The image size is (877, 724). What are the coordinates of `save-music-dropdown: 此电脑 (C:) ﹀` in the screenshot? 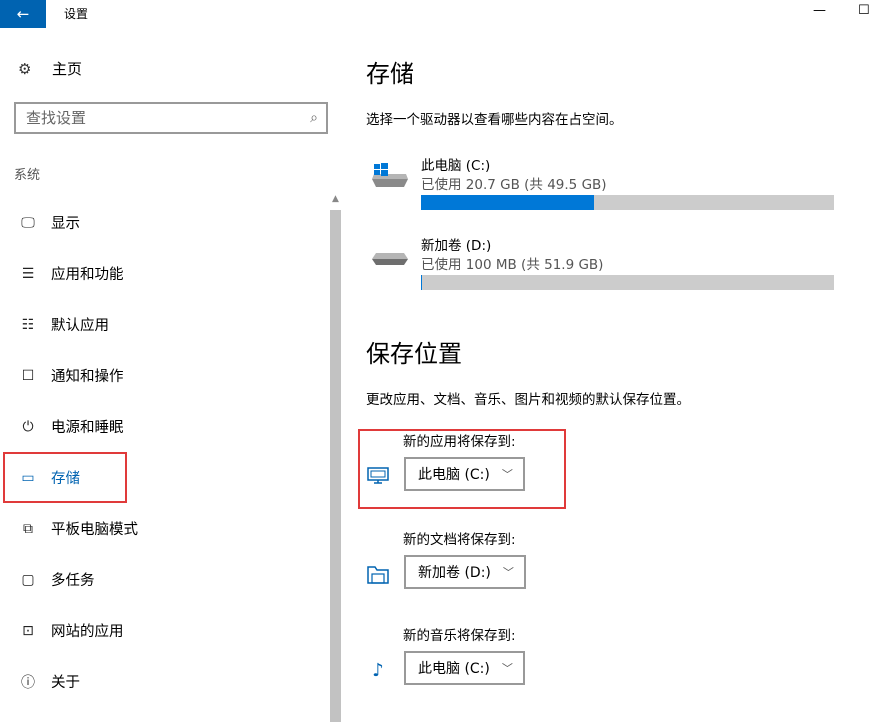 It's located at (464, 668).